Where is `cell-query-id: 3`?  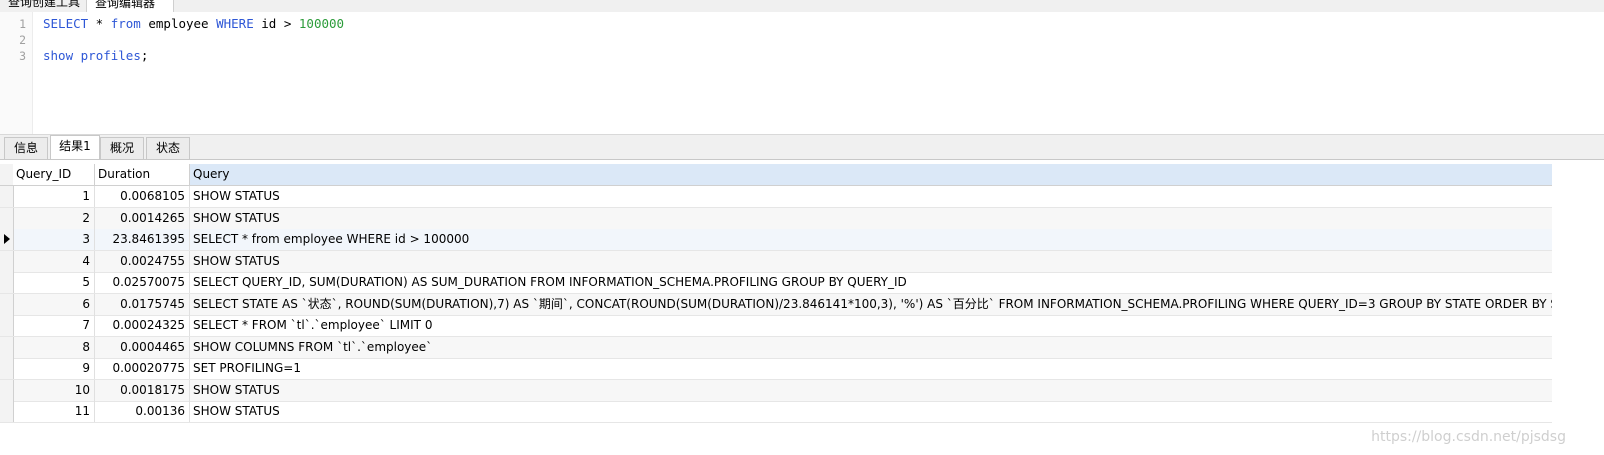
cell-query-id: 3 is located at coordinates (54, 239).